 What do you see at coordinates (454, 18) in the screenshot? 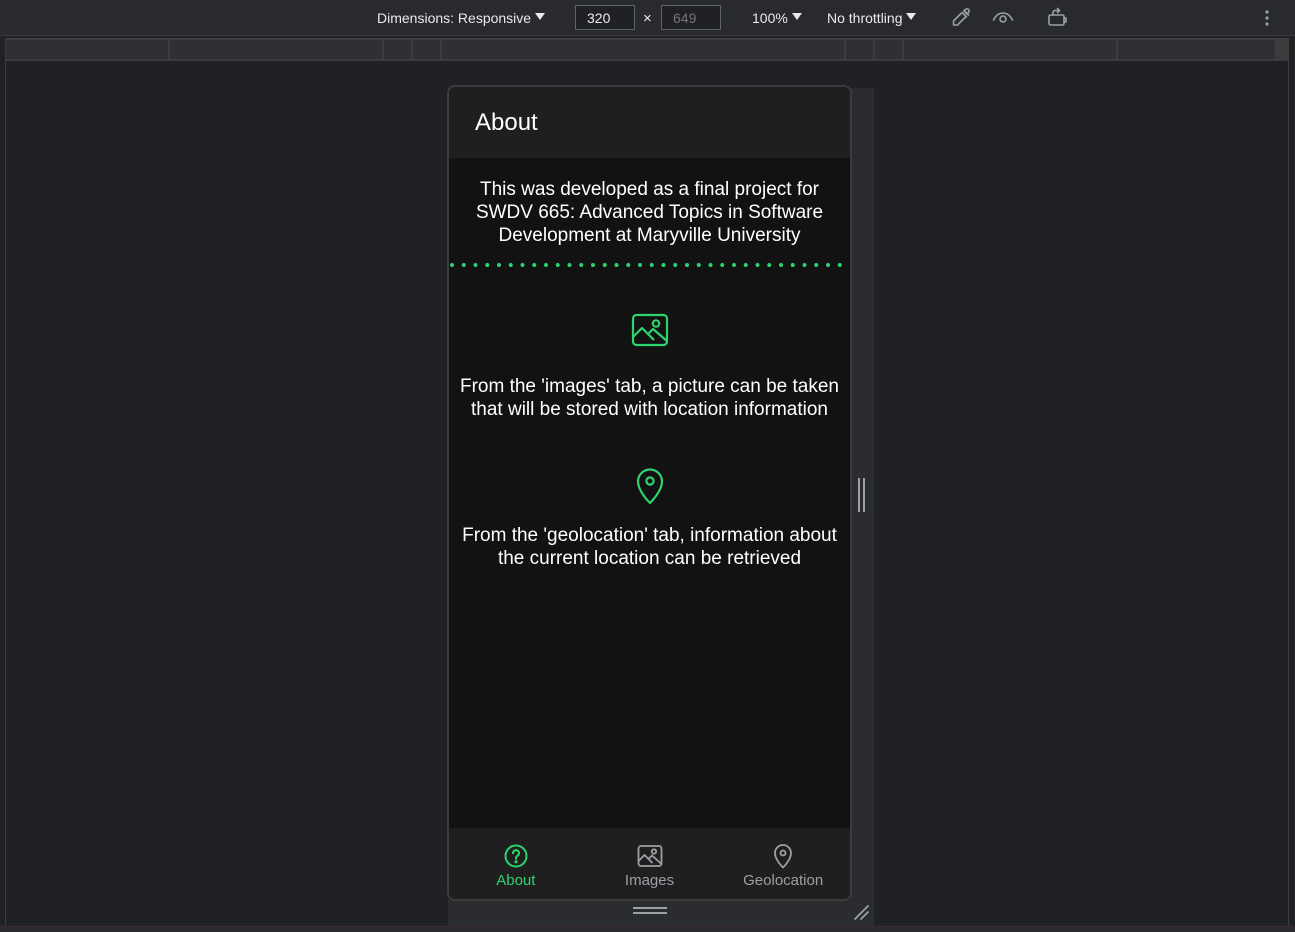
I see `dimensions-label: Dimensions: Responsive` at bounding box center [454, 18].